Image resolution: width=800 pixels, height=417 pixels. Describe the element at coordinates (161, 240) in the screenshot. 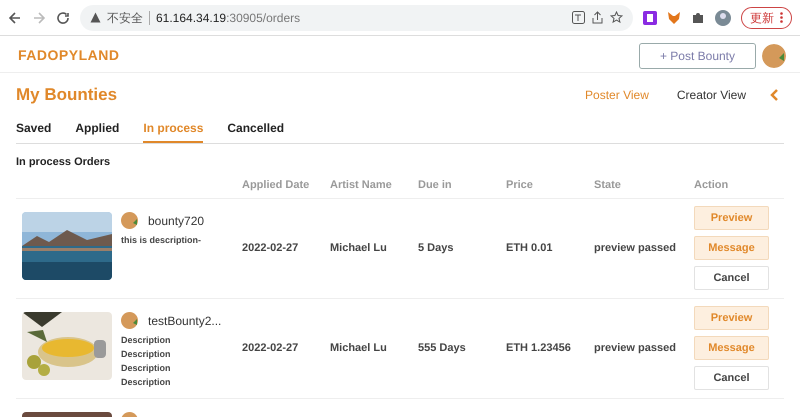

I see `bounty-description: this is description-` at that location.